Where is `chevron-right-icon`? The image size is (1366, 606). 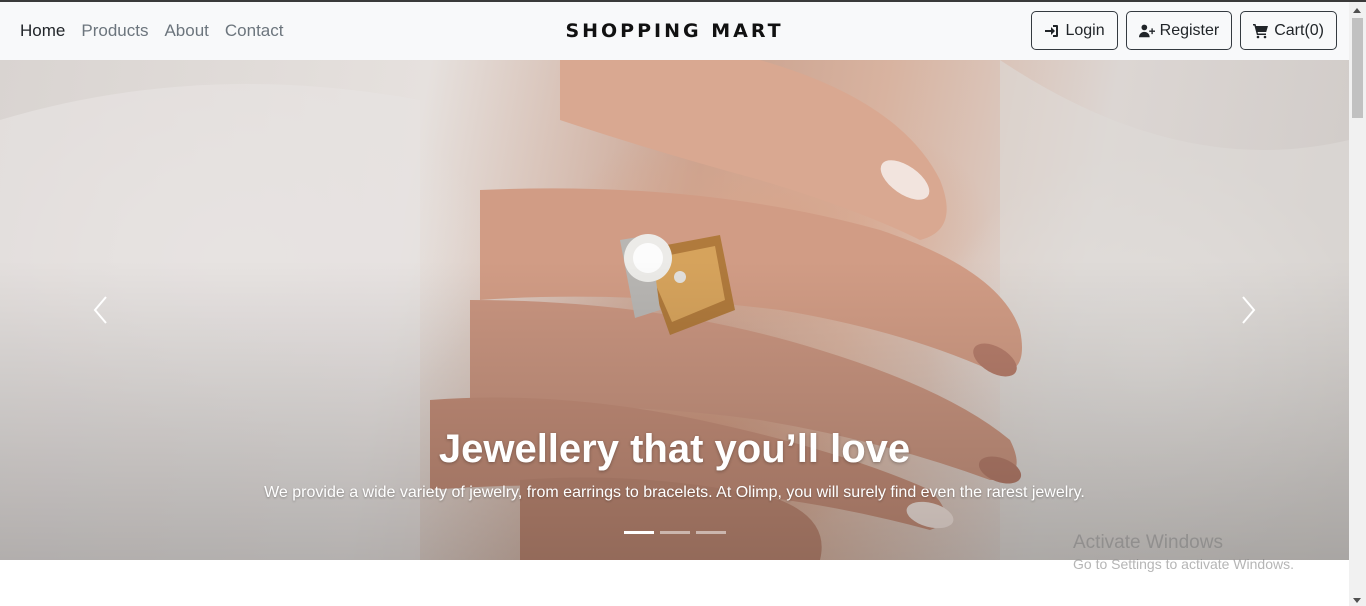
chevron-right-icon is located at coordinates (1249, 310).